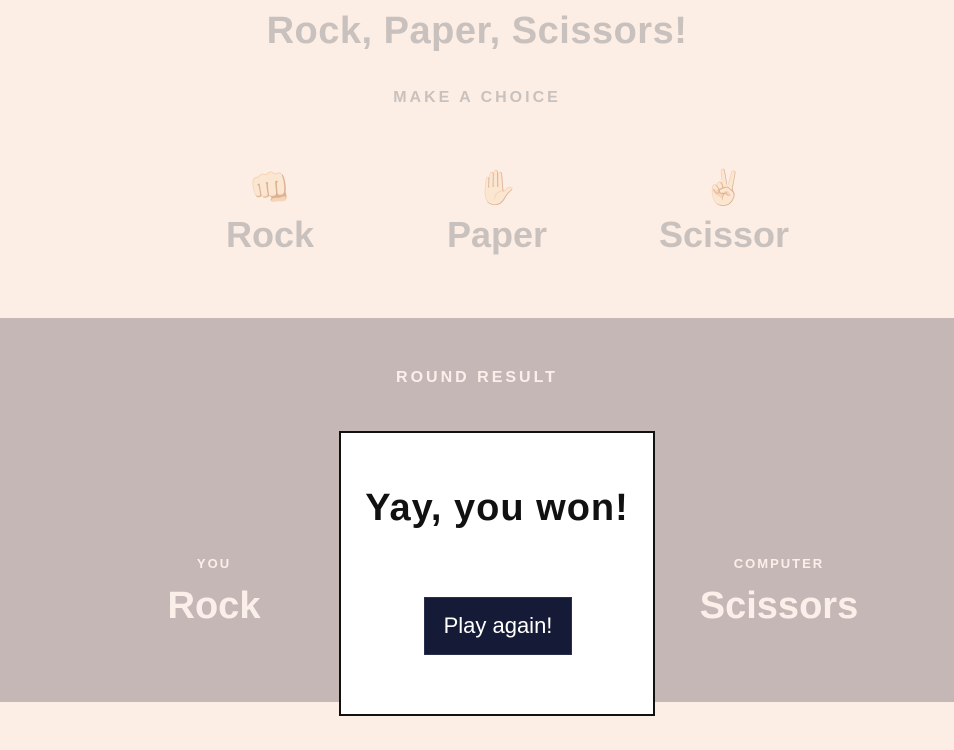 The height and width of the screenshot is (750, 954). What do you see at coordinates (497, 234) in the screenshot?
I see `choice-paper-label: Paper` at bounding box center [497, 234].